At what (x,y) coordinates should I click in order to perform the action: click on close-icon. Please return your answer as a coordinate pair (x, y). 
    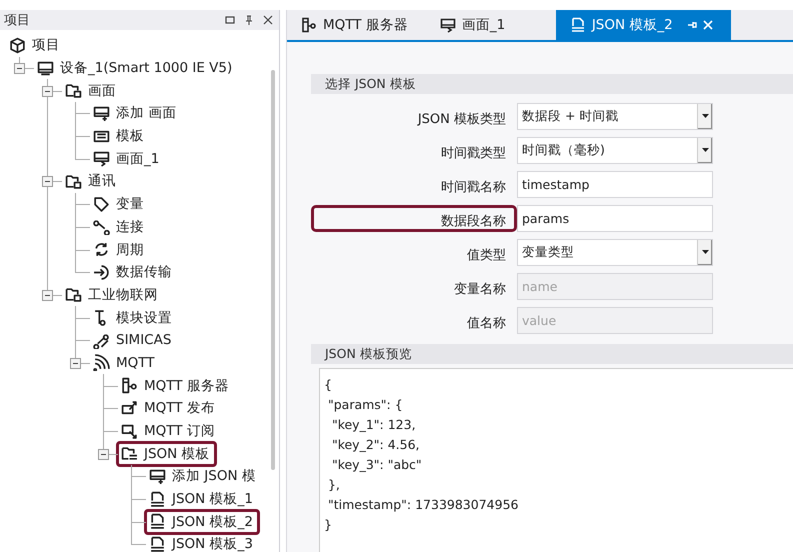
    Looking at the image, I should click on (268, 20).